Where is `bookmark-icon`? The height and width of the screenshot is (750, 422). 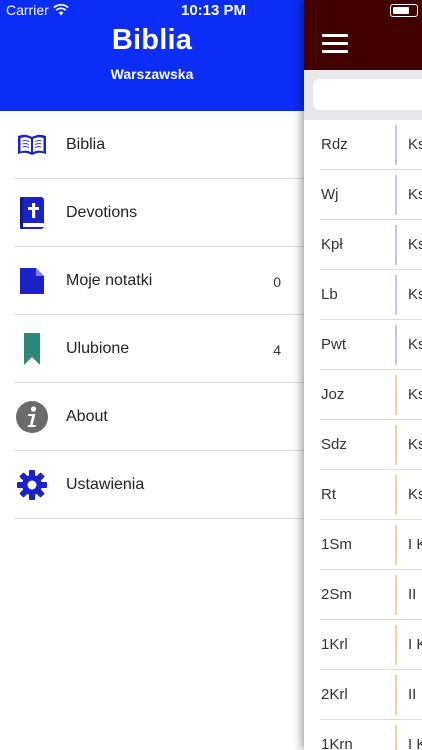 bookmark-icon is located at coordinates (32, 349).